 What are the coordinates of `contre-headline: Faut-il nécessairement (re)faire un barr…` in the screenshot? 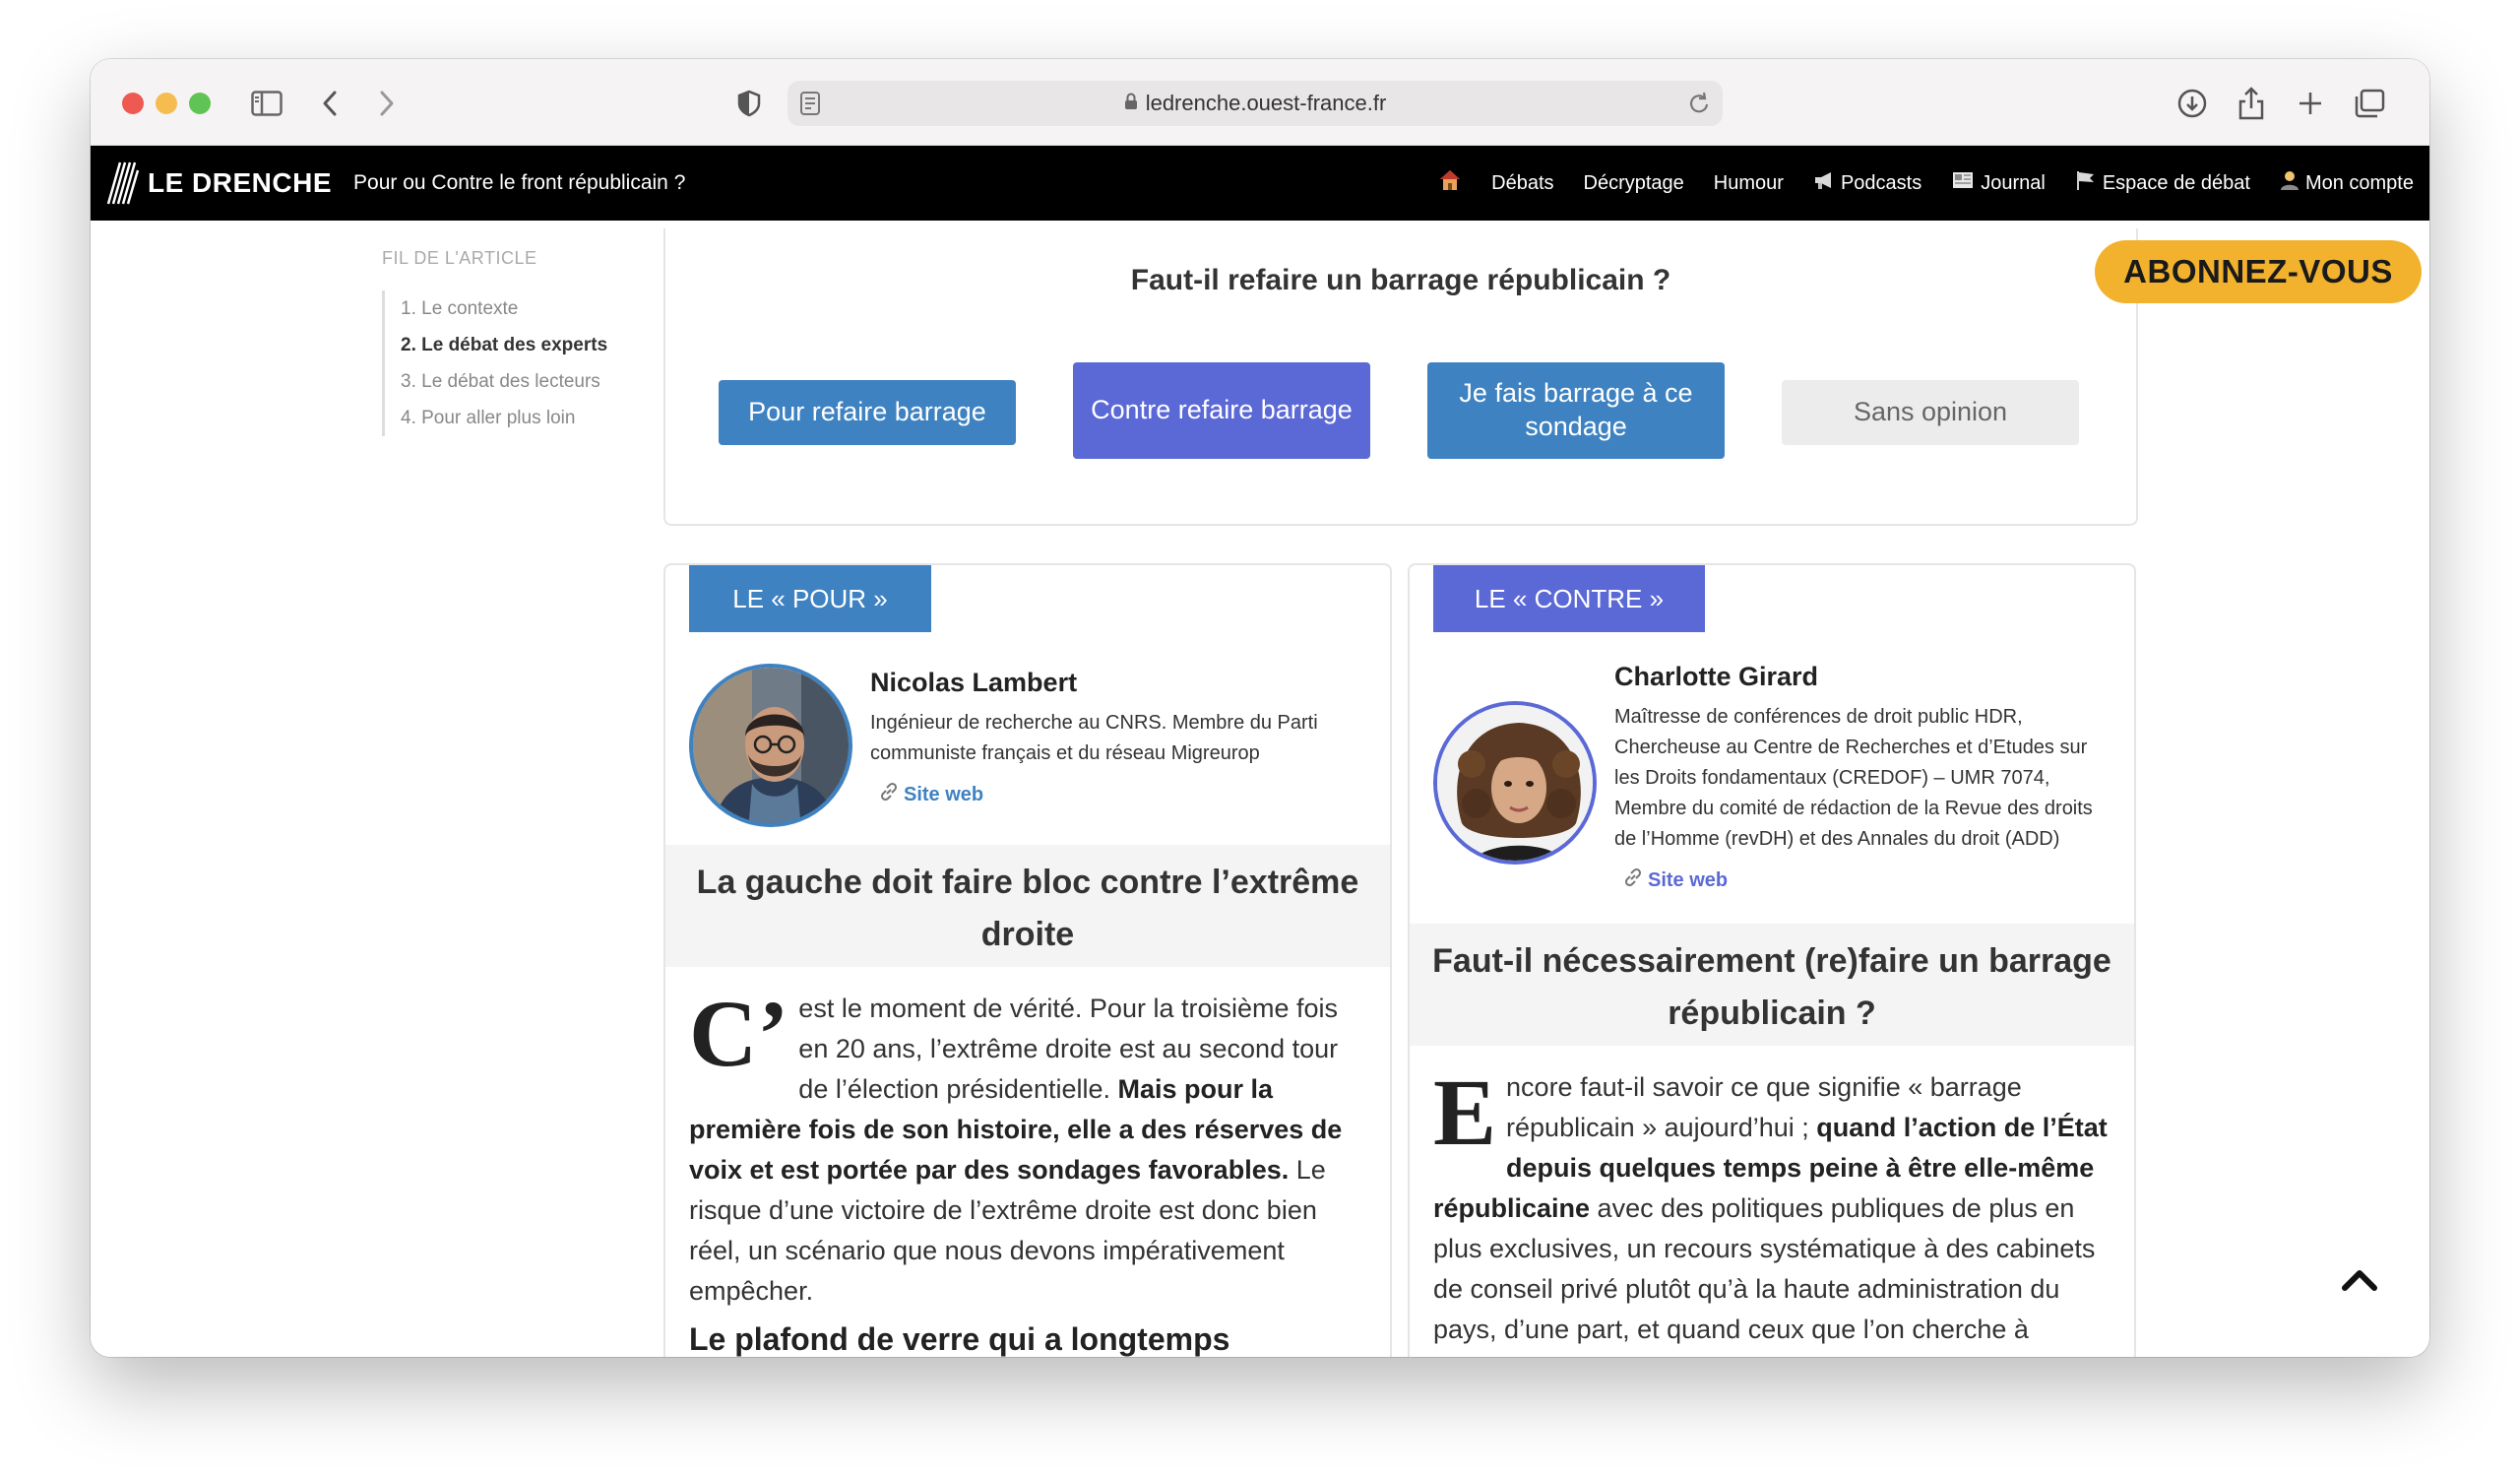 It's located at (1772, 985).